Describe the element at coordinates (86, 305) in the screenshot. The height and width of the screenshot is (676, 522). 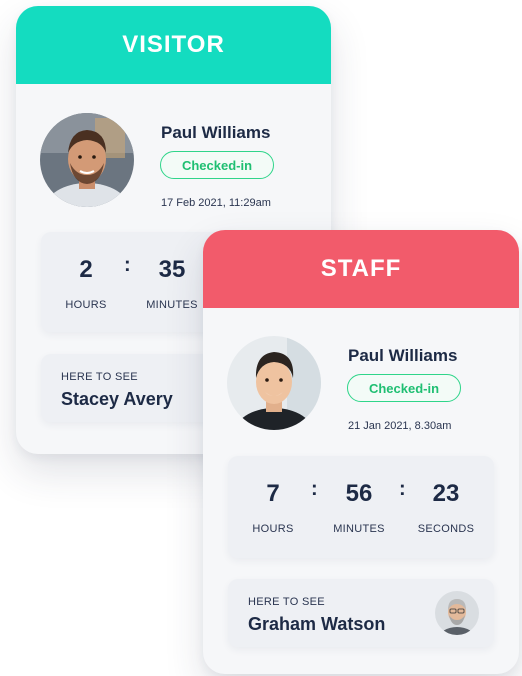
I see `visitor-hours-label: HOURS` at that location.